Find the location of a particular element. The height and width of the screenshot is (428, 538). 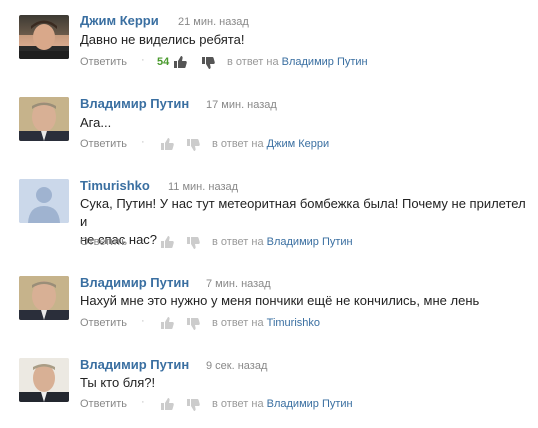

comment-text: Ты кто бля?! is located at coordinates (118, 382).